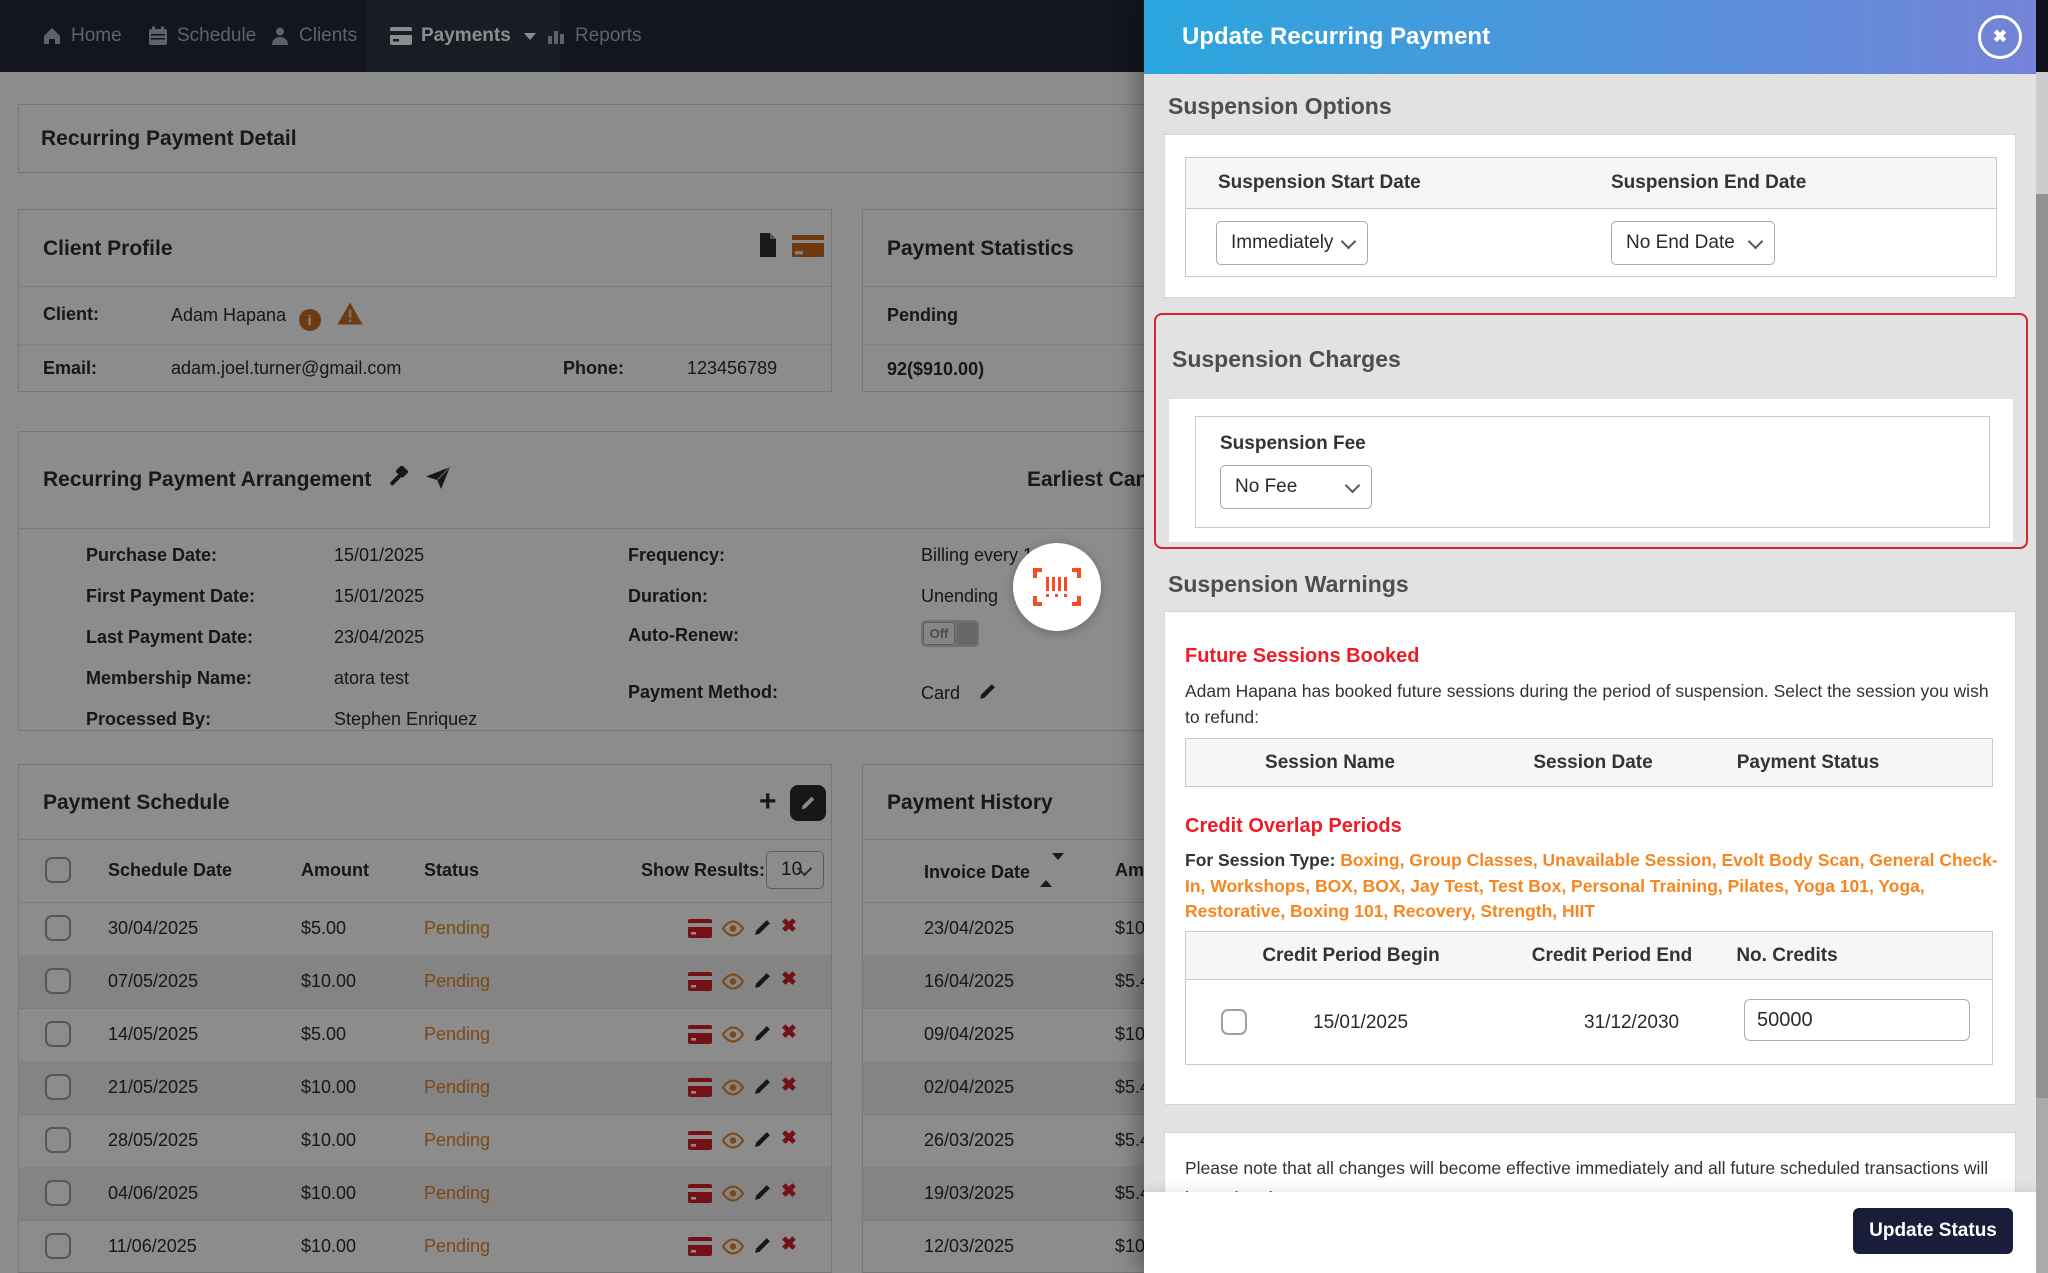 The image size is (2048, 1273). Describe the element at coordinates (2042, 1185) in the screenshot. I see `scrollbar-track-lower` at that location.